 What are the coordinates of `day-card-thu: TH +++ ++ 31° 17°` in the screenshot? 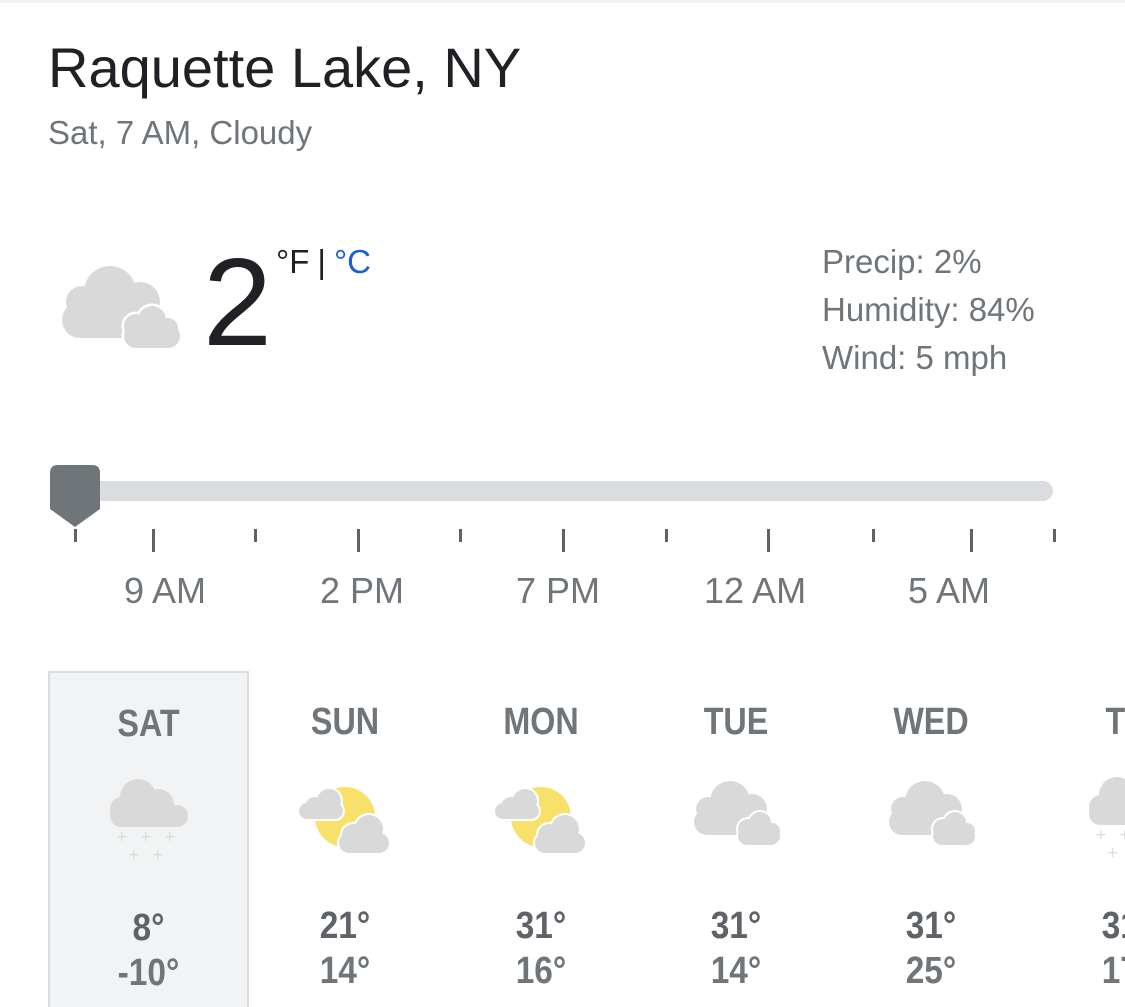 It's located at (1077, 839).